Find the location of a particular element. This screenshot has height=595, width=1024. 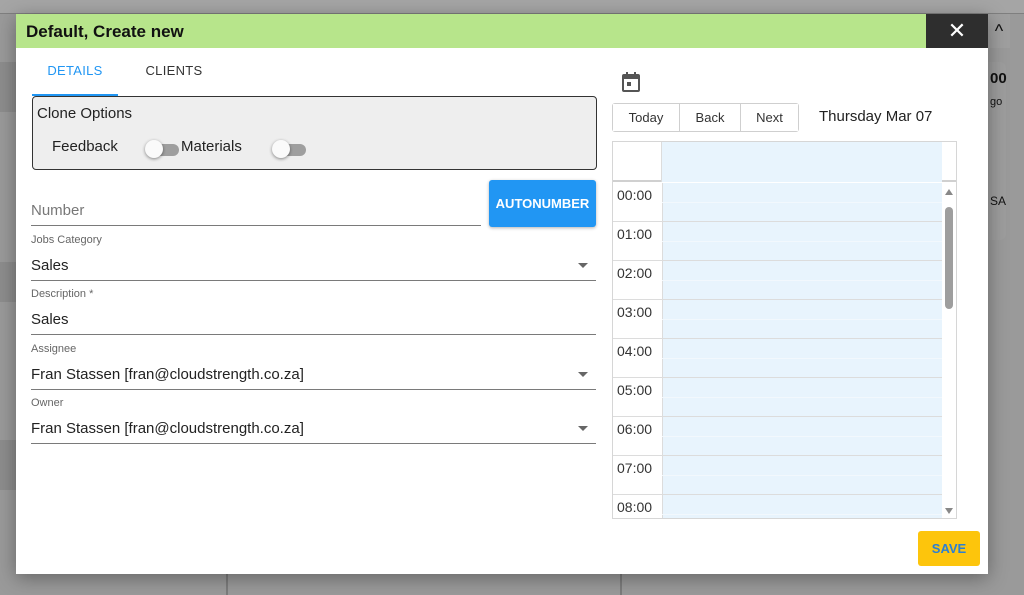

scroll-up-icon is located at coordinates (949, 192).